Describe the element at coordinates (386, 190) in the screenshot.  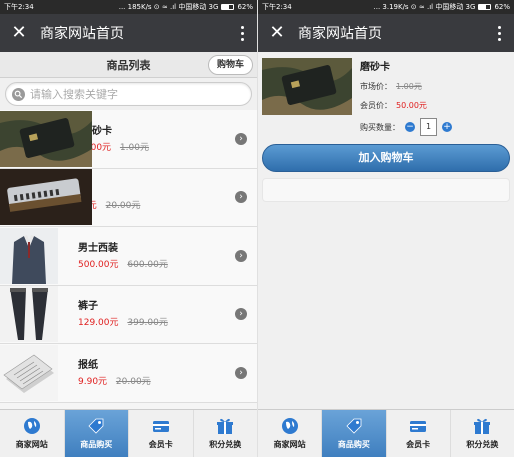
I see `detail-panel` at that location.